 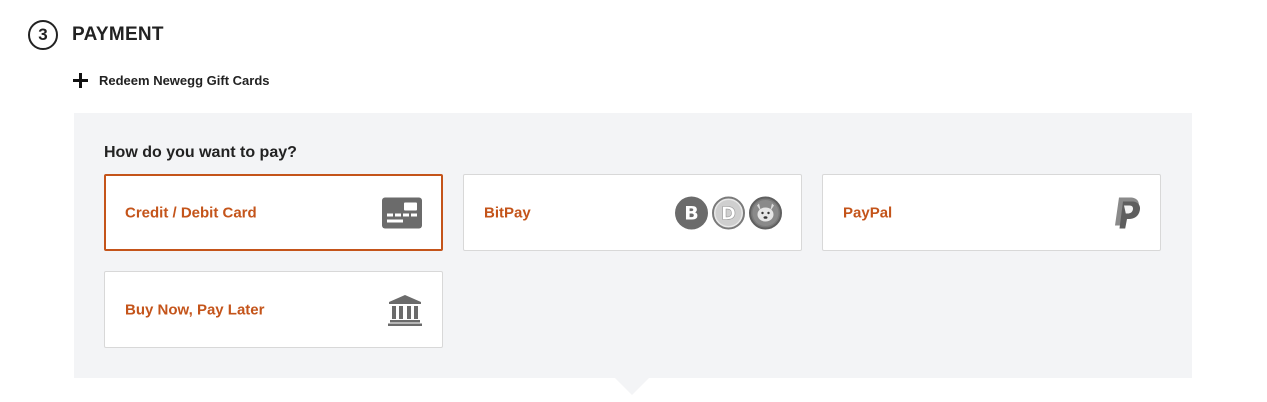 I want to click on crypto-coins-icon: B D, so click(x=726, y=212).